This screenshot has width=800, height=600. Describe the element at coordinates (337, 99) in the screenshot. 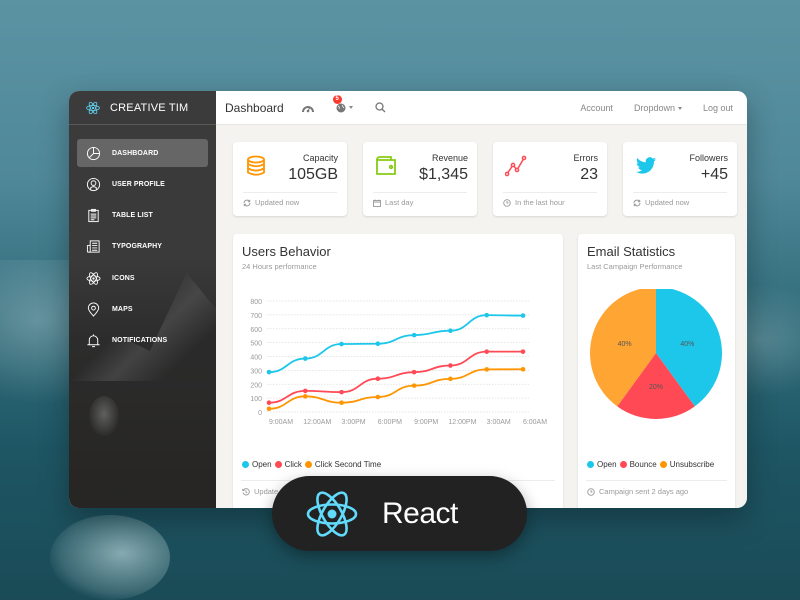

I see `notification-count-badge: 5` at that location.